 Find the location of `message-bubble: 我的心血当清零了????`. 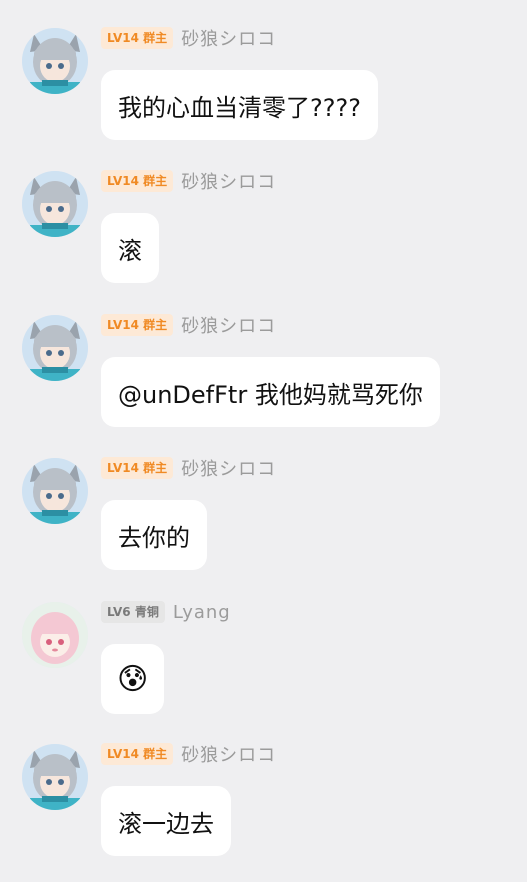

message-bubble: 我的心血当清零了???? is located at coordinates (239, 105).